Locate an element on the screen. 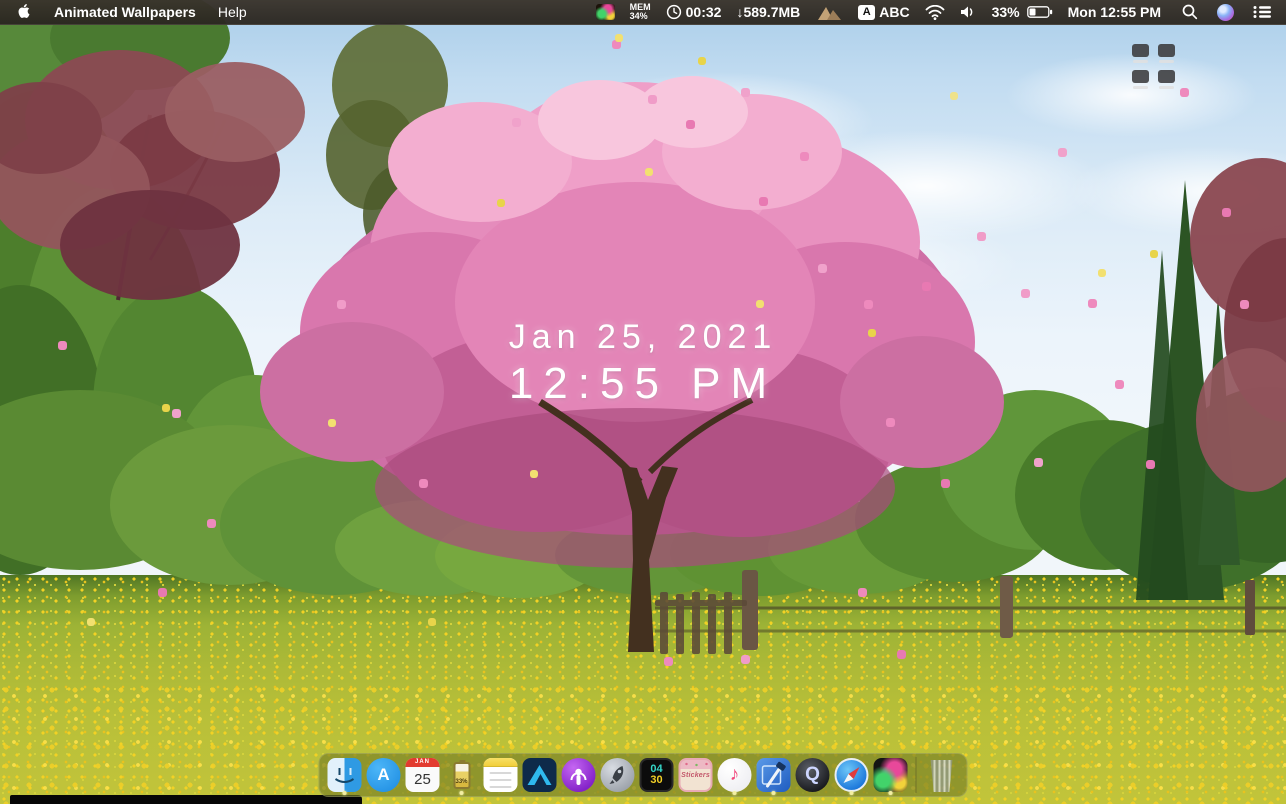 This screenshot has height=804, width=1286. mountain-icon is located at coordinates (830, 13).